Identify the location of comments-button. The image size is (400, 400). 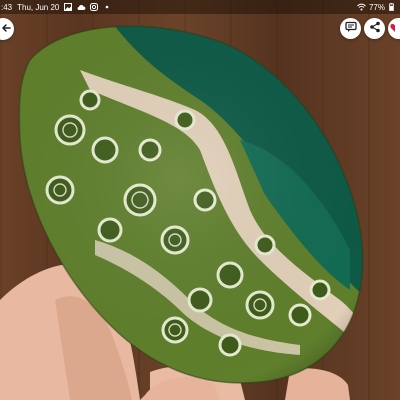
(350, 28).